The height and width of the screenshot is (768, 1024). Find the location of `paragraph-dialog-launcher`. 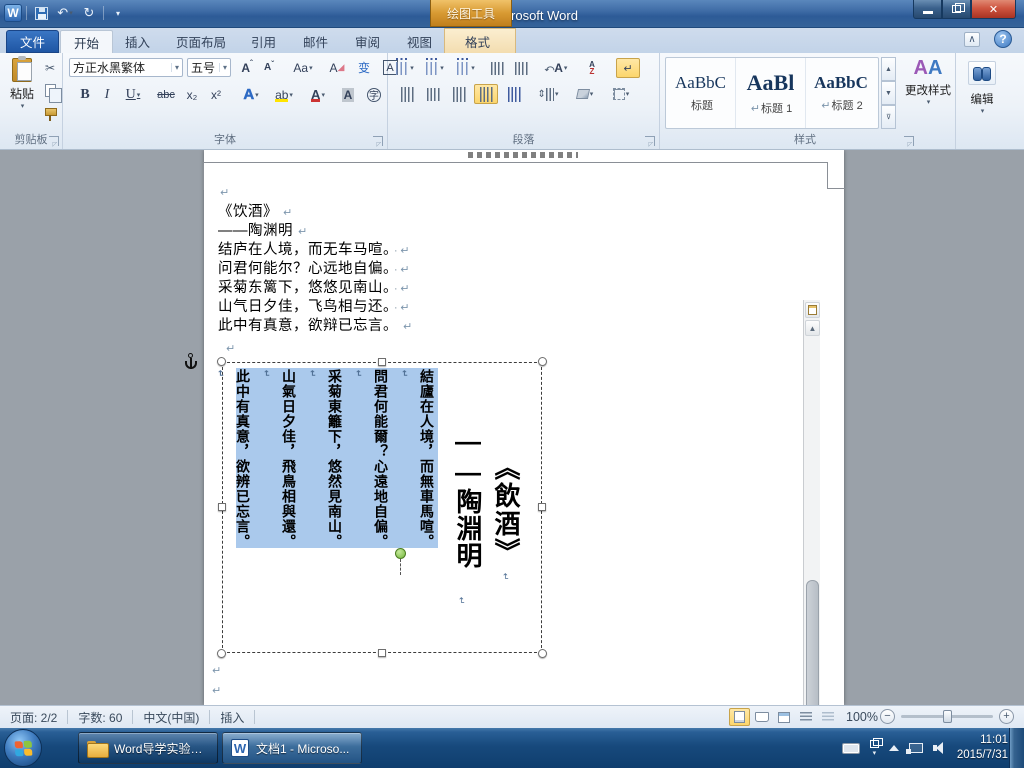

paragraph-dialog-launcher is located at coordinates (650, 141).